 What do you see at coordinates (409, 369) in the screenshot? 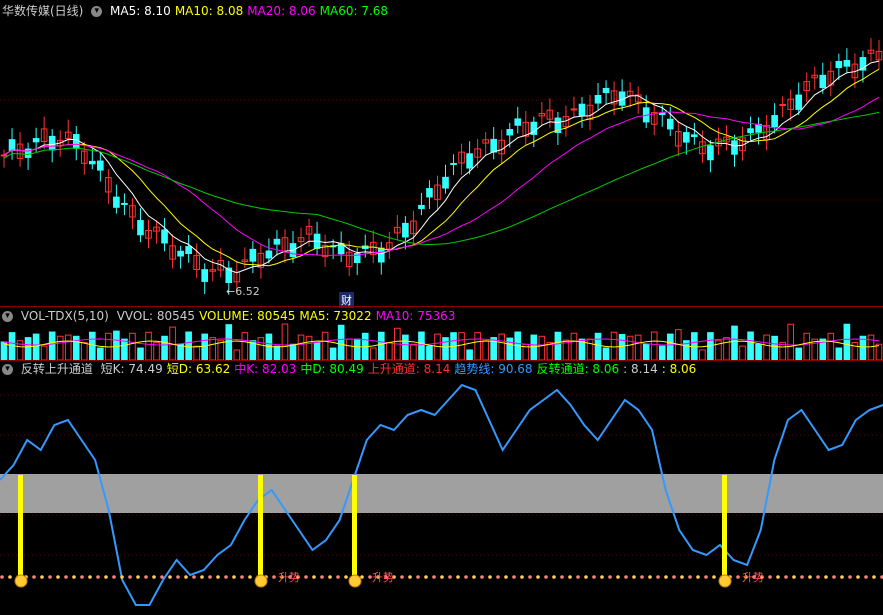
I see `indicator-label-4: 上升通道: 8.14` at bounding box center [409, 369].